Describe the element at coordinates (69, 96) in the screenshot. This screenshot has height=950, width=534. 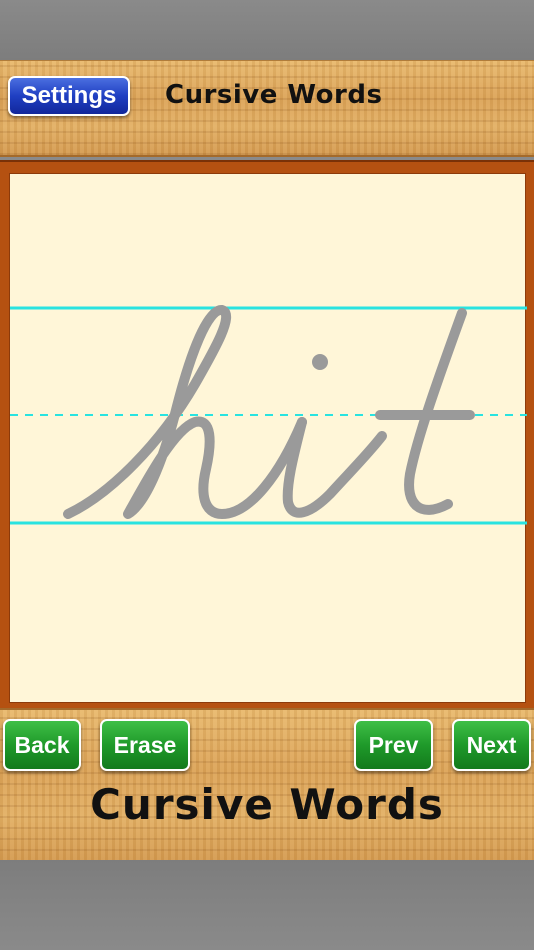
I see `settings-button: Settings` at that location.